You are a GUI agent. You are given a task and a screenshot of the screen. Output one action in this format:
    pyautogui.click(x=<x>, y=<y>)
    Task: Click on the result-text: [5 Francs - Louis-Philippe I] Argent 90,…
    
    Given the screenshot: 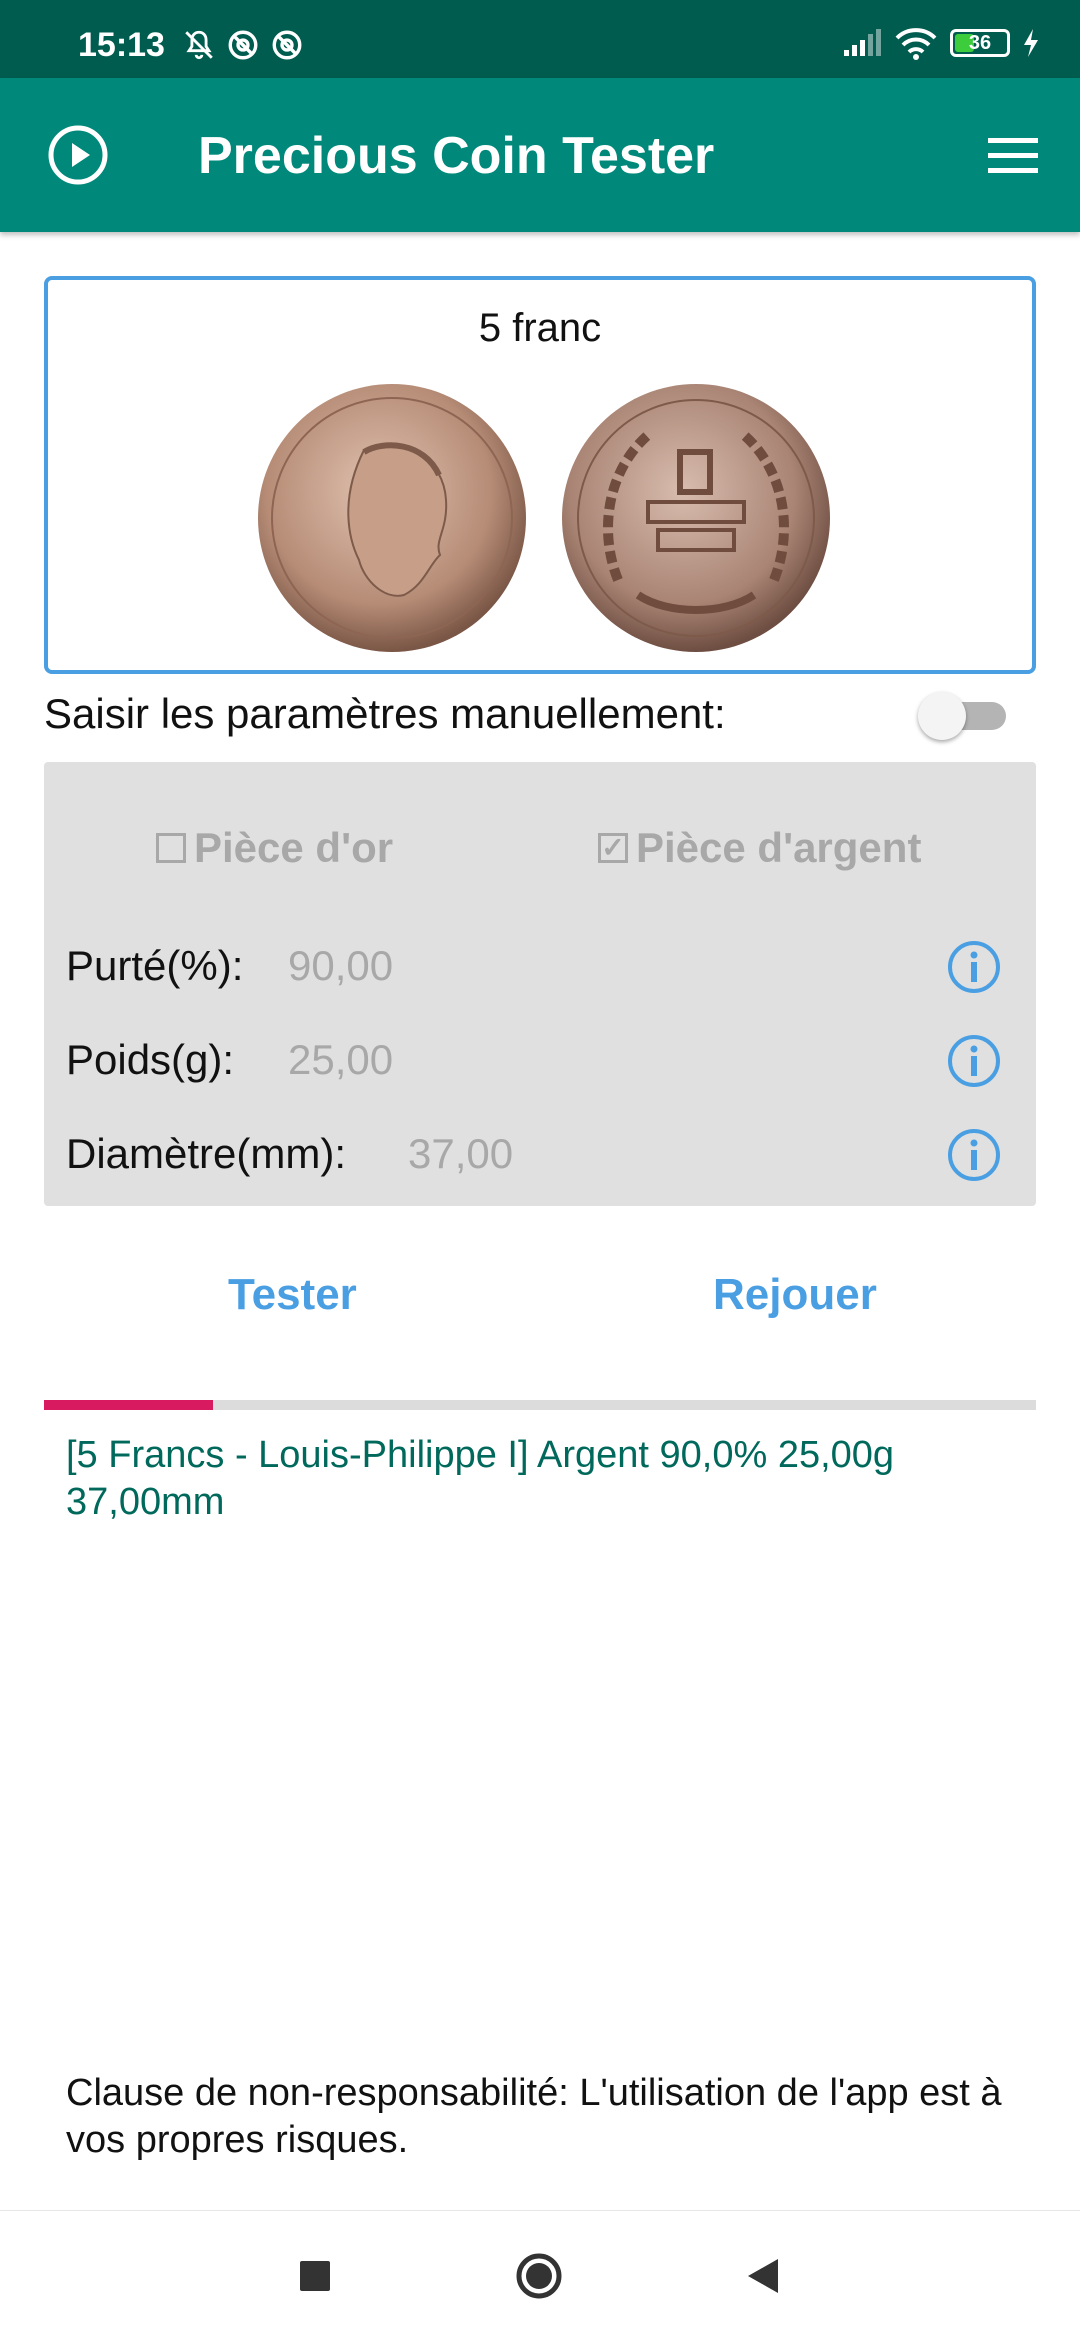 What is the action you would take?
    pyautogui.click(x=480, y=1478)
    